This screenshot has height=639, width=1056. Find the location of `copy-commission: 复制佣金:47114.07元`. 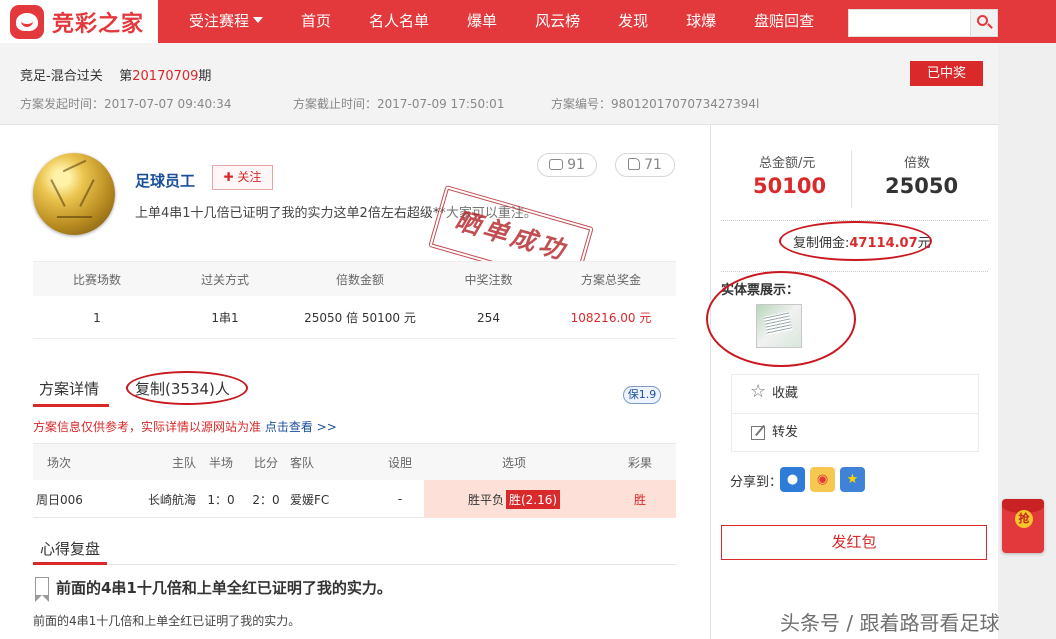

copy-commission: 复制佣金:47114.07元 is located at coordinates (862, 241).